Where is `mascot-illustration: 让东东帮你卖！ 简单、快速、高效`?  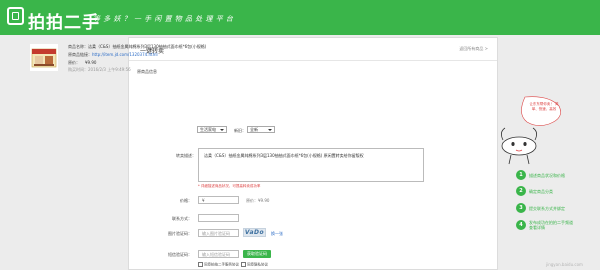 mascot-illustration: 让东东帮你卖！ 简单、快速、高效 is located at coordinates (532, 131).